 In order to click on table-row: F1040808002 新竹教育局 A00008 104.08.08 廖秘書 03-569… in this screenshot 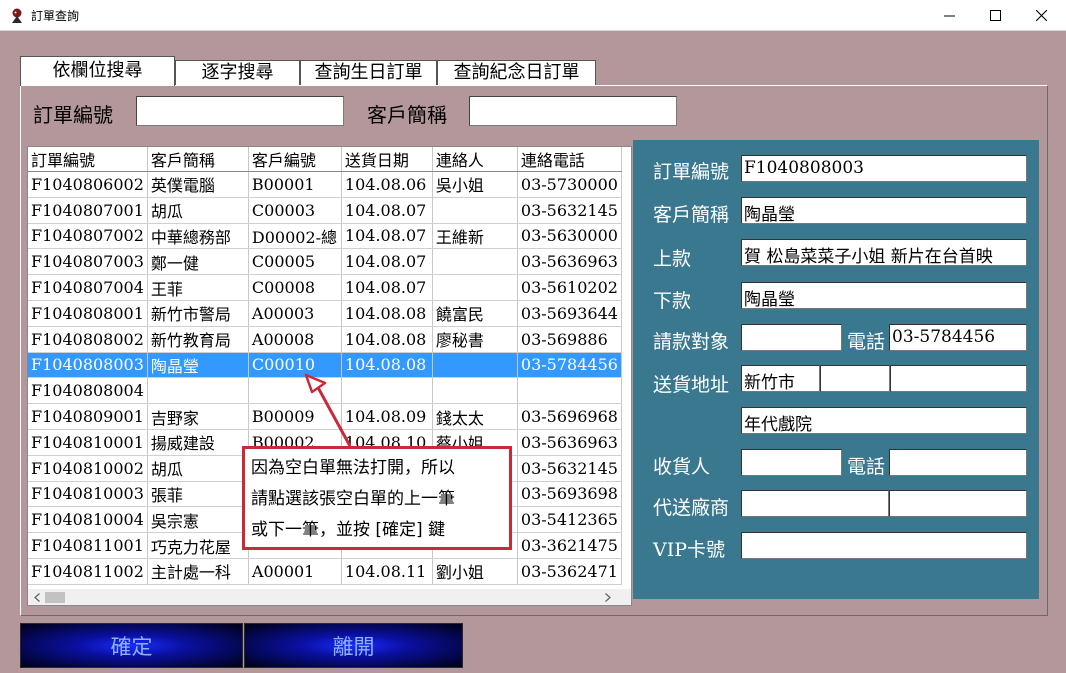, I will do `click(325, 339)`.